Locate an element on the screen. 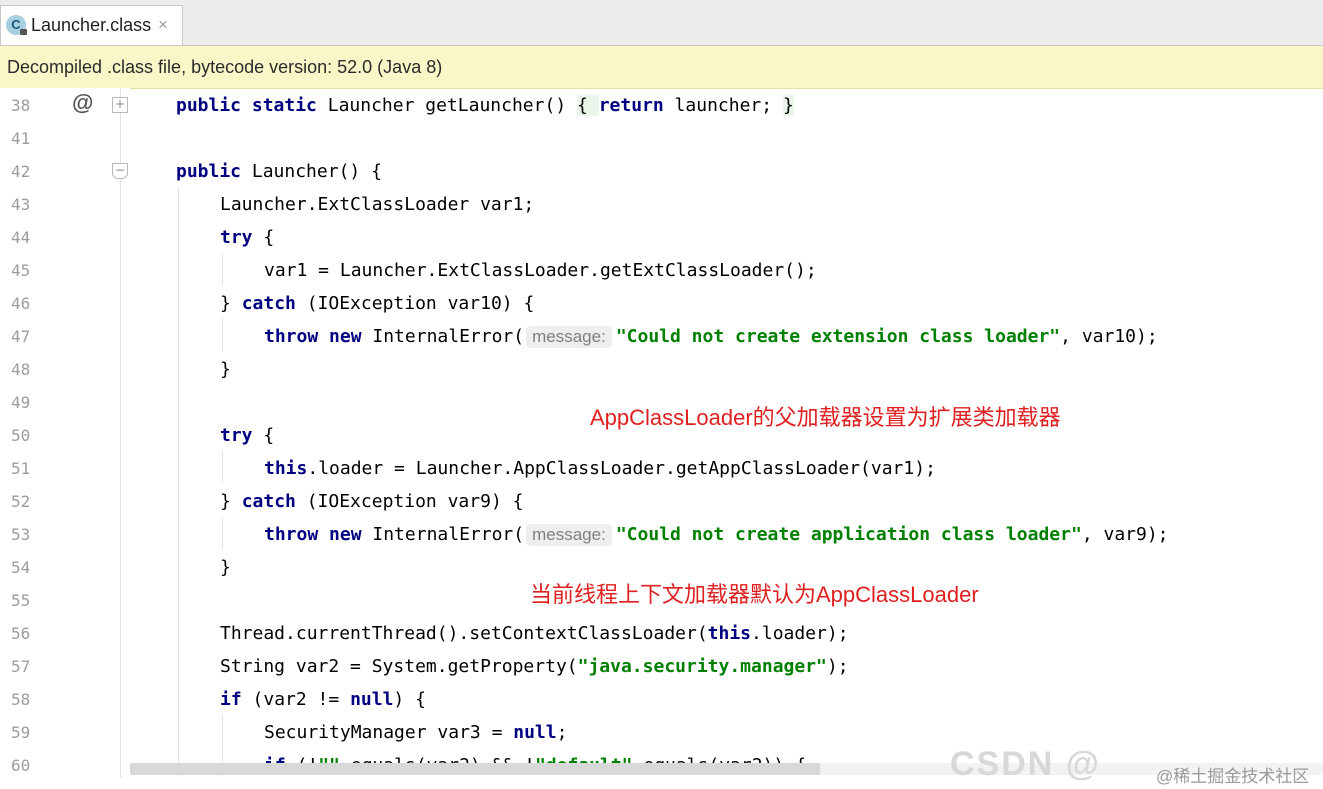 The height and width of the screenshot is (789, 1323). line-number: 51 is located at coordinates (21, 468).